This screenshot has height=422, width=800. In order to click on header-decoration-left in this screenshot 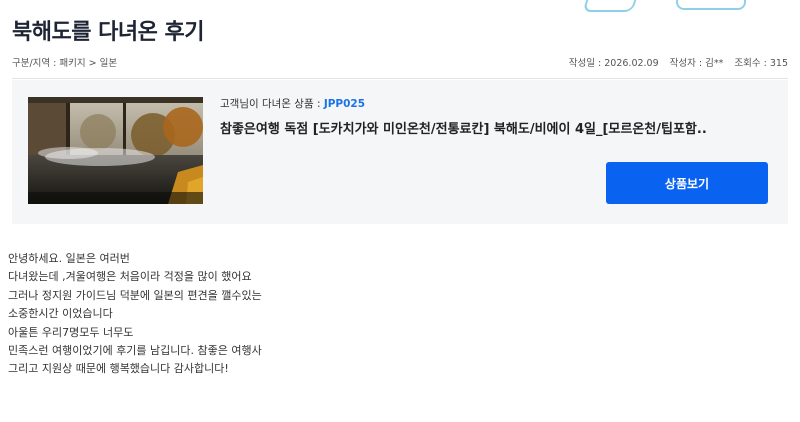, I will do `click(611, 6)`.